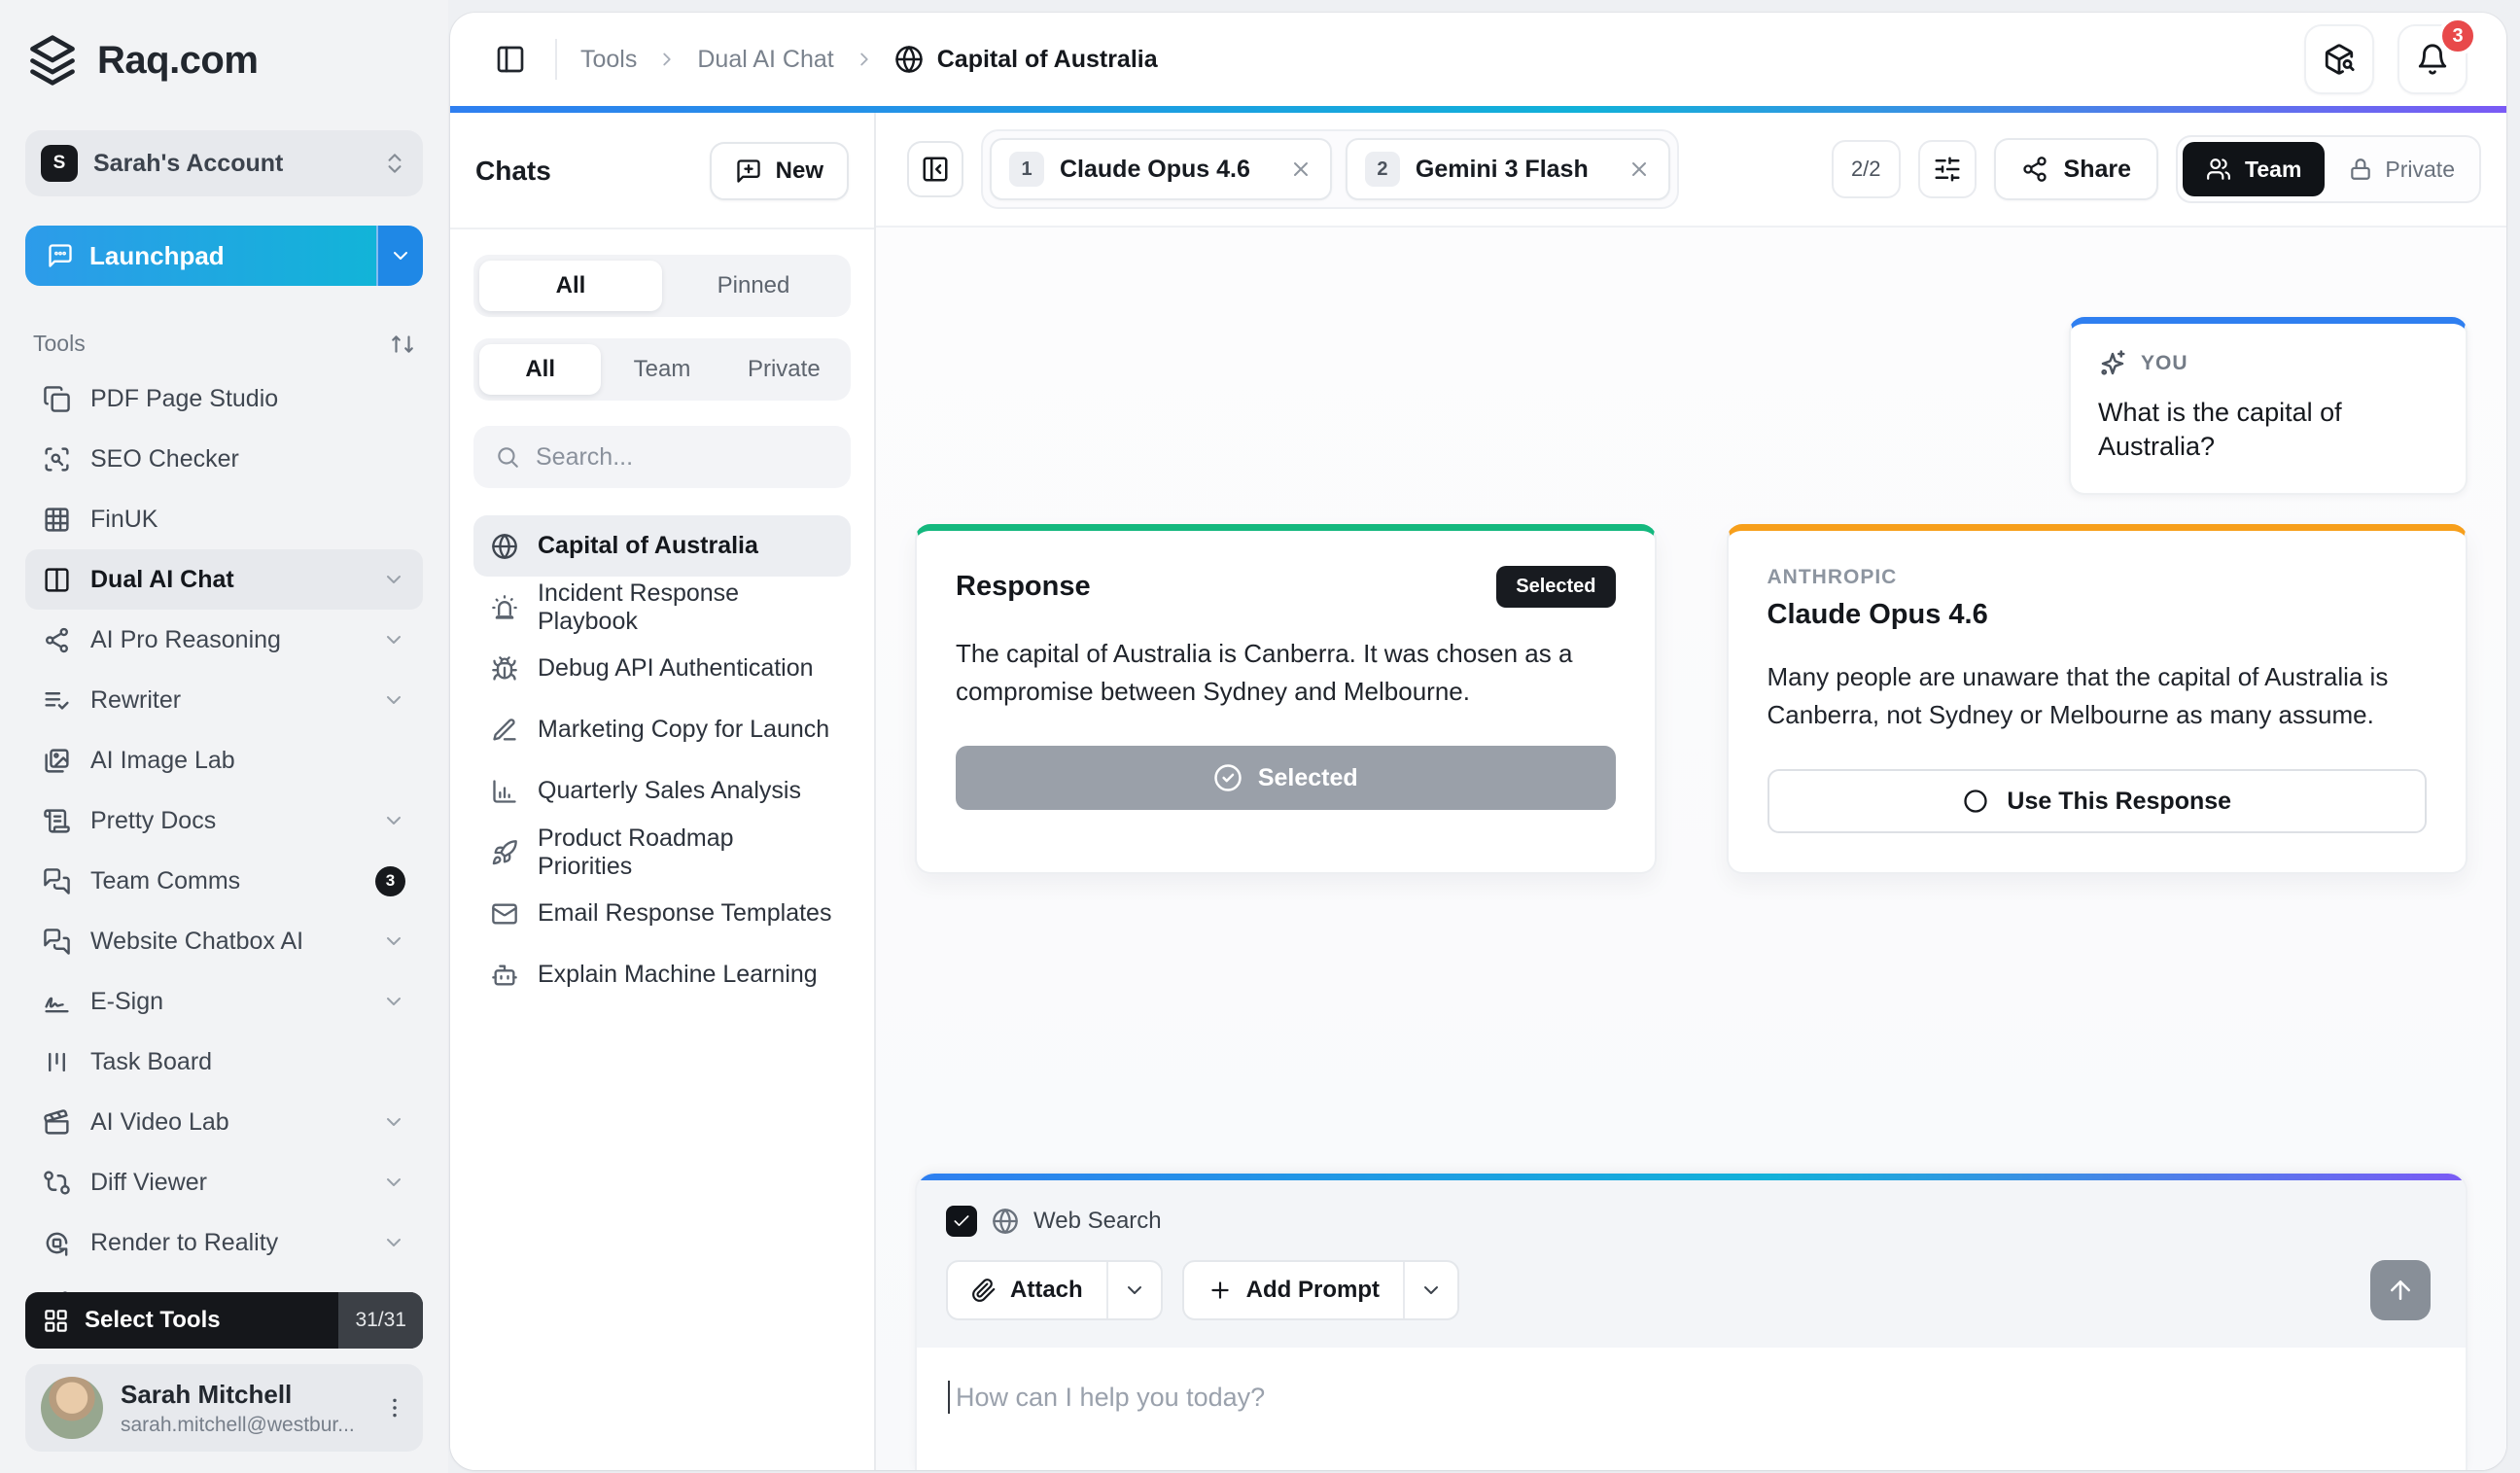 Image resolution: width=2520 pixels, height=1473 pixels. What do you see at coordinates (224, 1282) in the screenshot?
I see `sidebar-item-vector-motion-lab: Vector Motion Lab` at bounding box center [224, 1282].